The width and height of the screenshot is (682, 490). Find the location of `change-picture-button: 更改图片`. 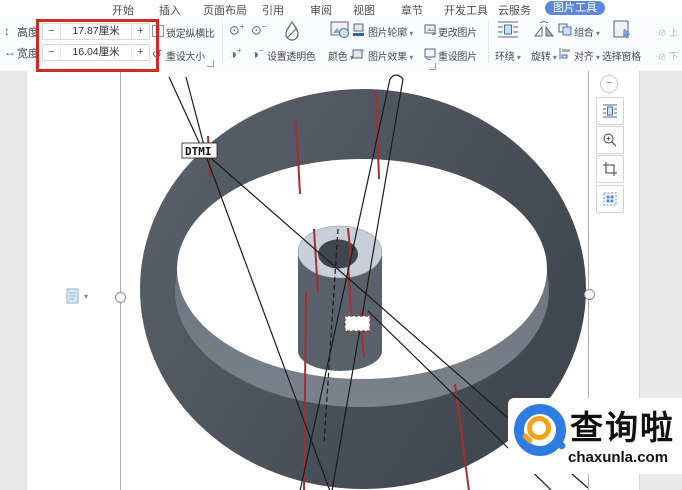

change-picture-button: 更改图片 is located at coordinates (457, 31).